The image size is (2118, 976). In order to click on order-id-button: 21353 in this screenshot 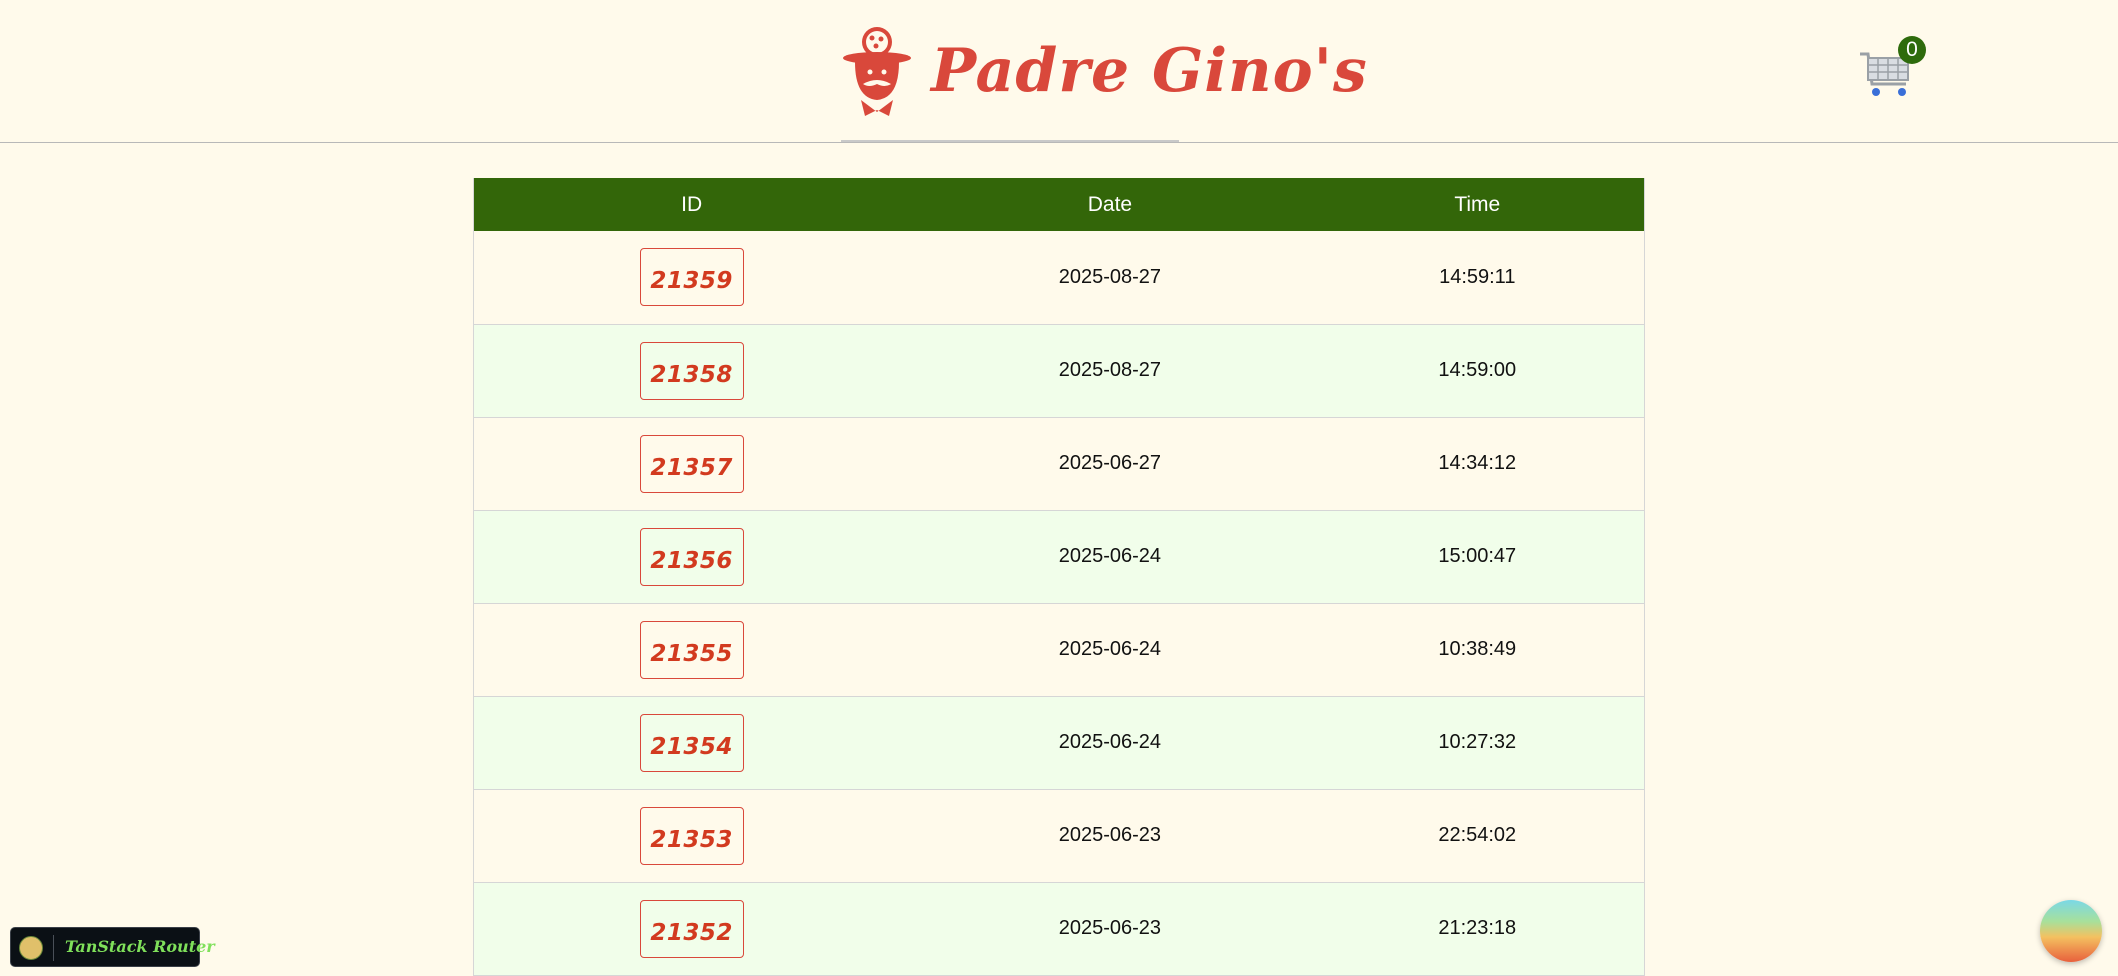, I will do `click(691, 835)`.